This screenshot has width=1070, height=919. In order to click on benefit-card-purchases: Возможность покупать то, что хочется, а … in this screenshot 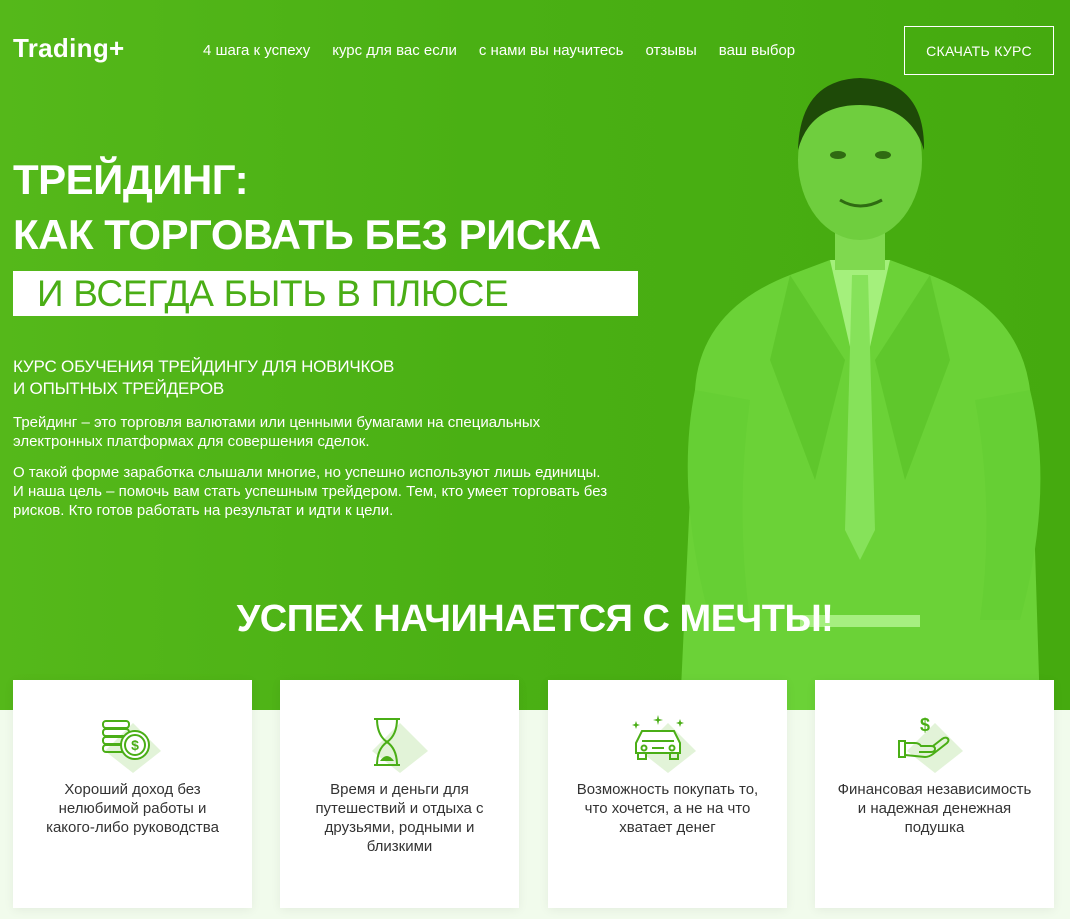, I will do `click(667, 794)`.